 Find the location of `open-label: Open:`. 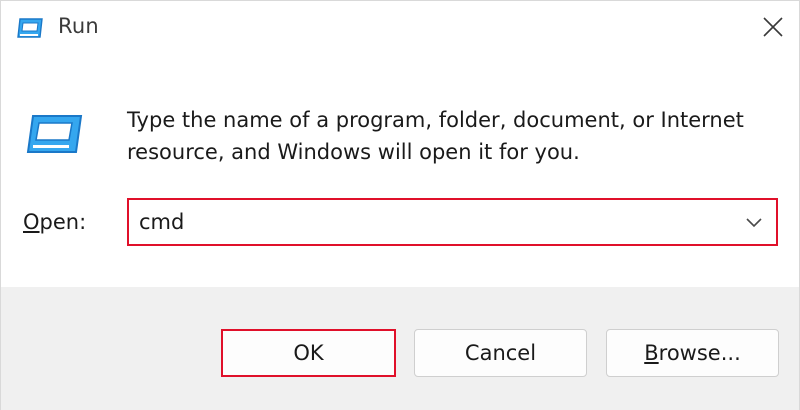

open-label: Open: is located at coordinates (54, 222).